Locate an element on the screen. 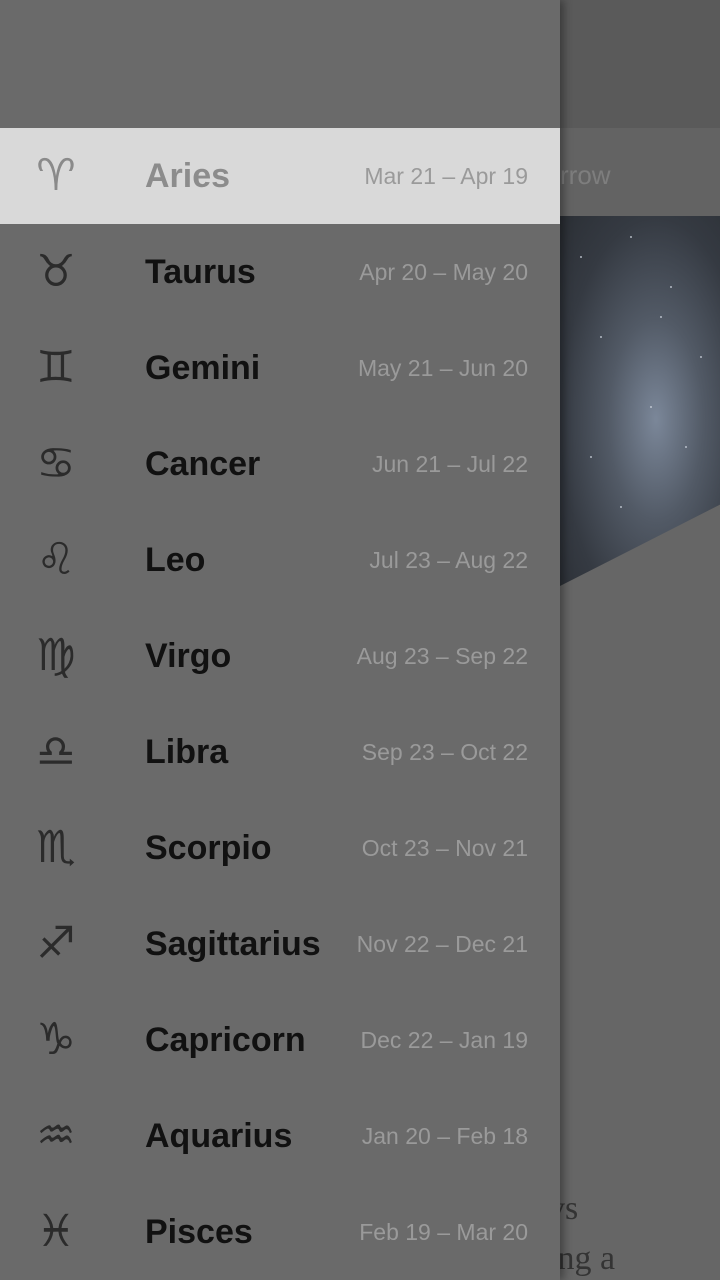 The width and height of the screenshot is (720, 1280). drawer-item-date-range: Sep 23 – Oct 22 is located at coordinates (444, 751).